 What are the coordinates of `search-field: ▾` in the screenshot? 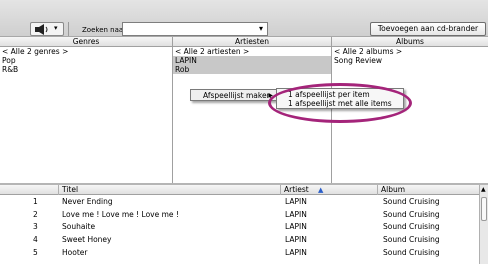 It's located at (195, 29).